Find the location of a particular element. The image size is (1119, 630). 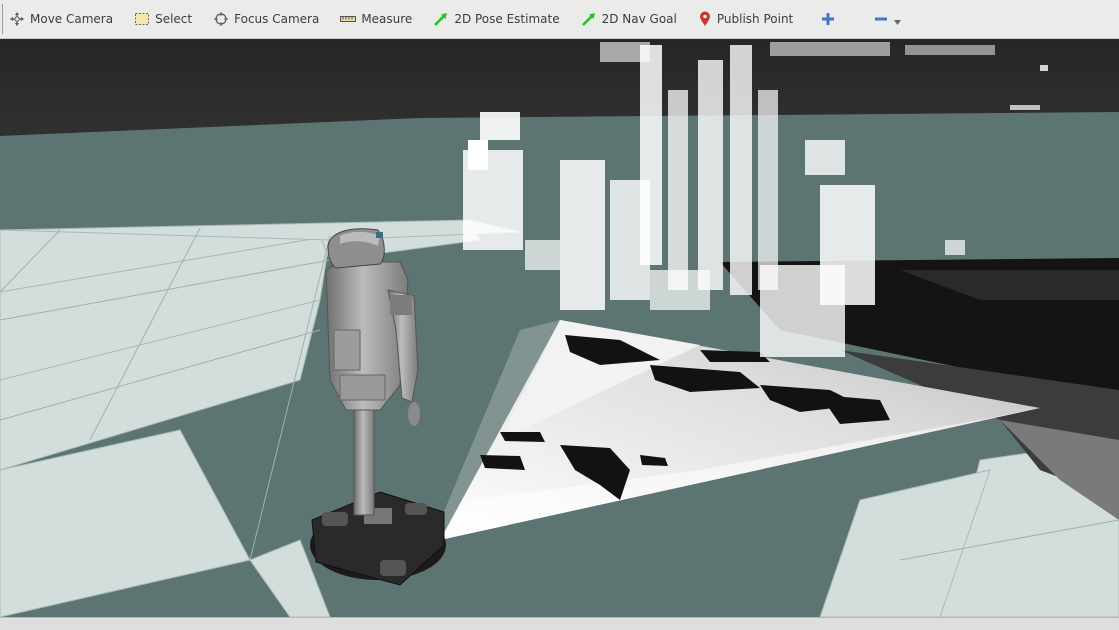

measure-tool: Measure is located at coordinates (376, 19).